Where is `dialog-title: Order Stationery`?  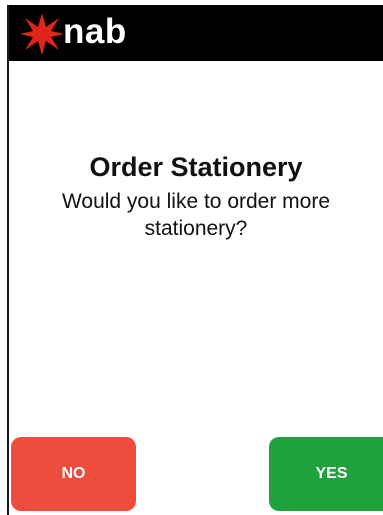 dialog-title: Order Stationery is located at coordinates (196, 167).